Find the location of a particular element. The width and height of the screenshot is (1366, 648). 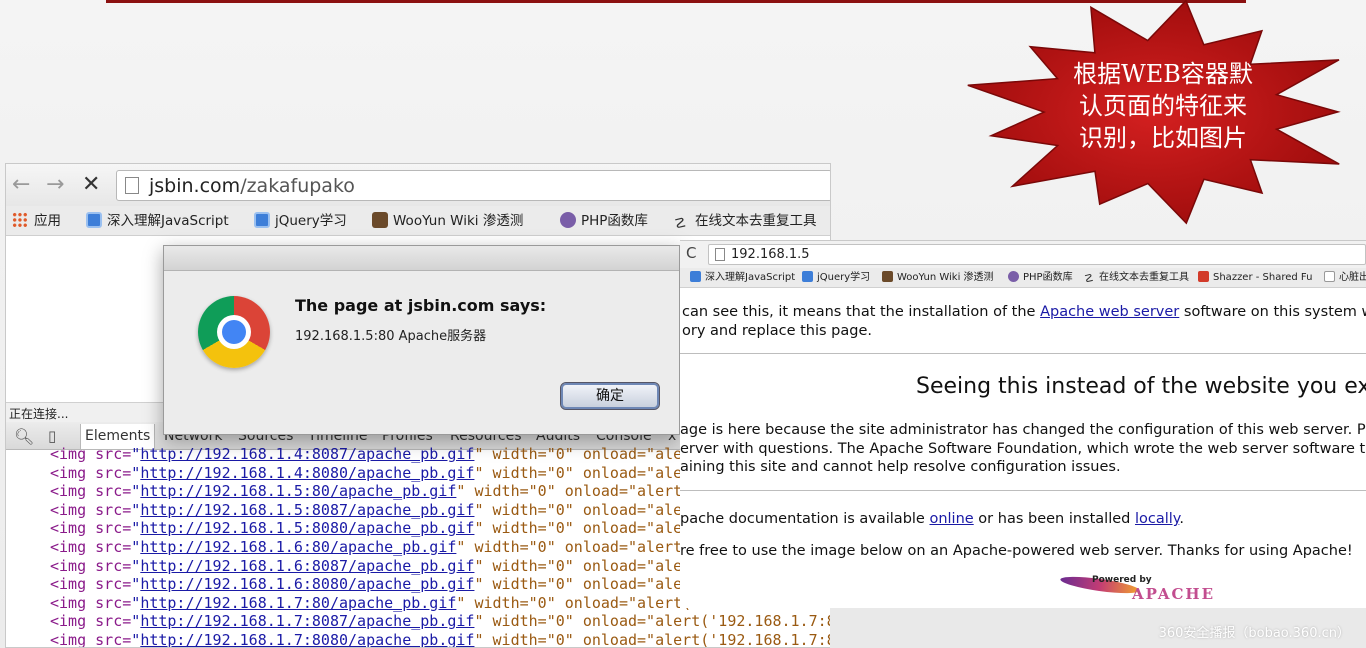

callout-line-2: 认页面的特征来 is located at coordinates (1163, 106).